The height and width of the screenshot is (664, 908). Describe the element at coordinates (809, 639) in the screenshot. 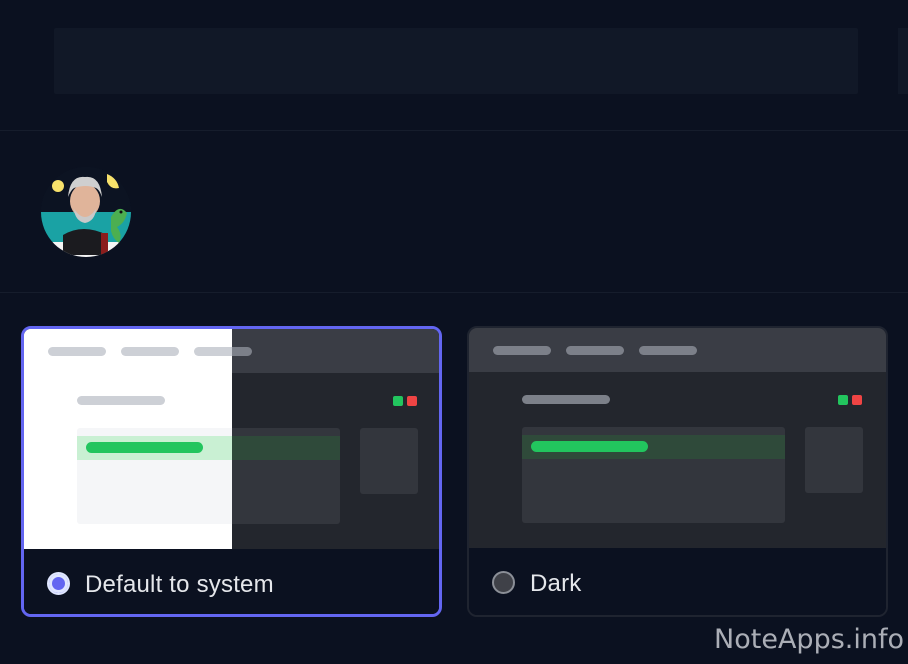

I see `watermark: NoteApps.info` at that location.